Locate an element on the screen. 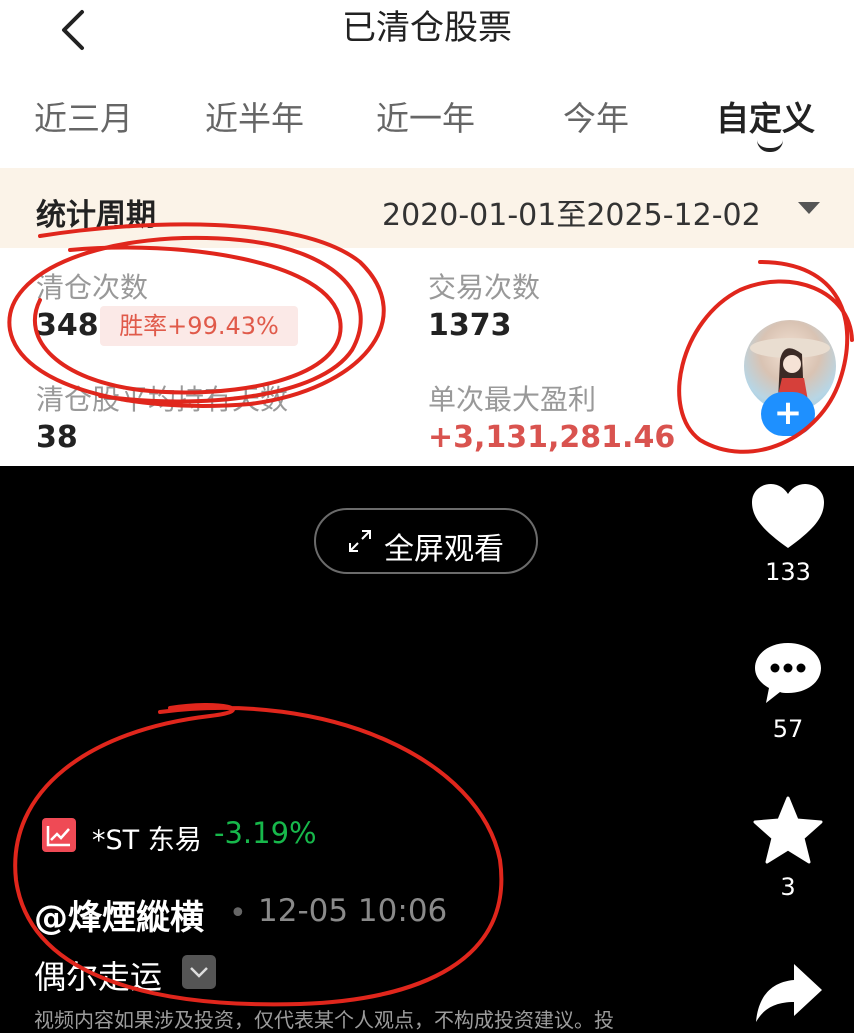 The image size is (854, 1033). active-tab-indicator is located at coordinates (770, 146).